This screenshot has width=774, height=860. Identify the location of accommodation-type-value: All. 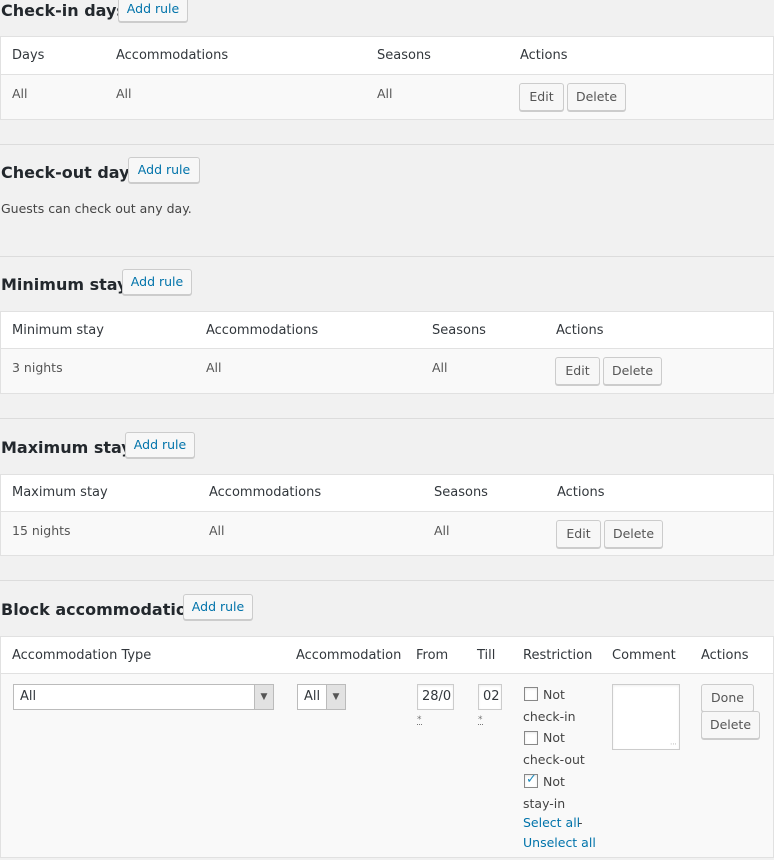
(28, 696).